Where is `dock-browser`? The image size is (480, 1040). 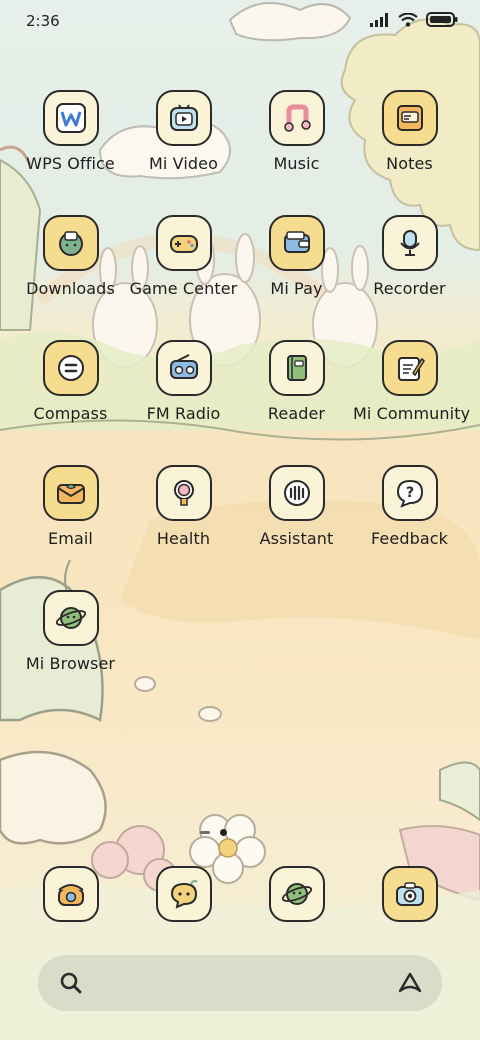 dock-browser is located at coordinates (296, 894).